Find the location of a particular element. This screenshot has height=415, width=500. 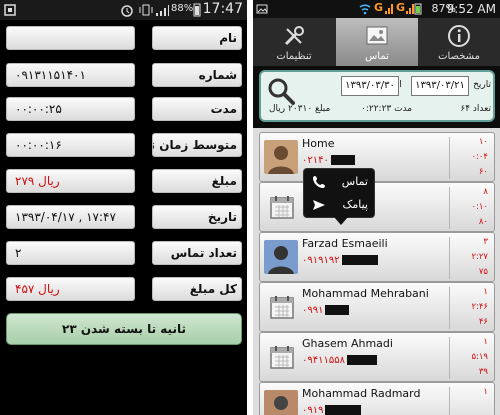

call-log-item: Mohammad Radmard ۰۹۱۹ ۱ is located at coordinates (377, 398).